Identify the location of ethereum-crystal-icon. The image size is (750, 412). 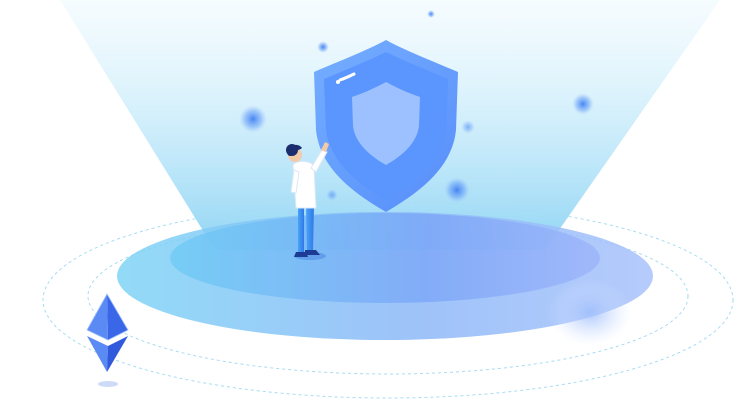
(107, 340).